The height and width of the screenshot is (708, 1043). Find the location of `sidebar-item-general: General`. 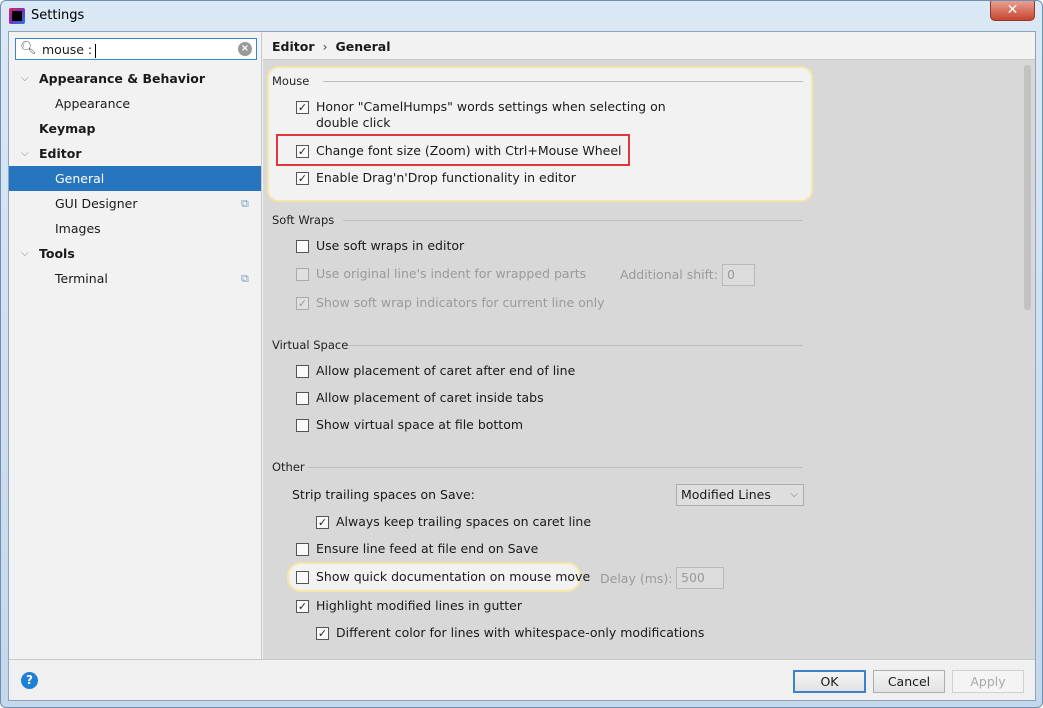

sidebar-item-general: General is located at coordinates (135, 178).